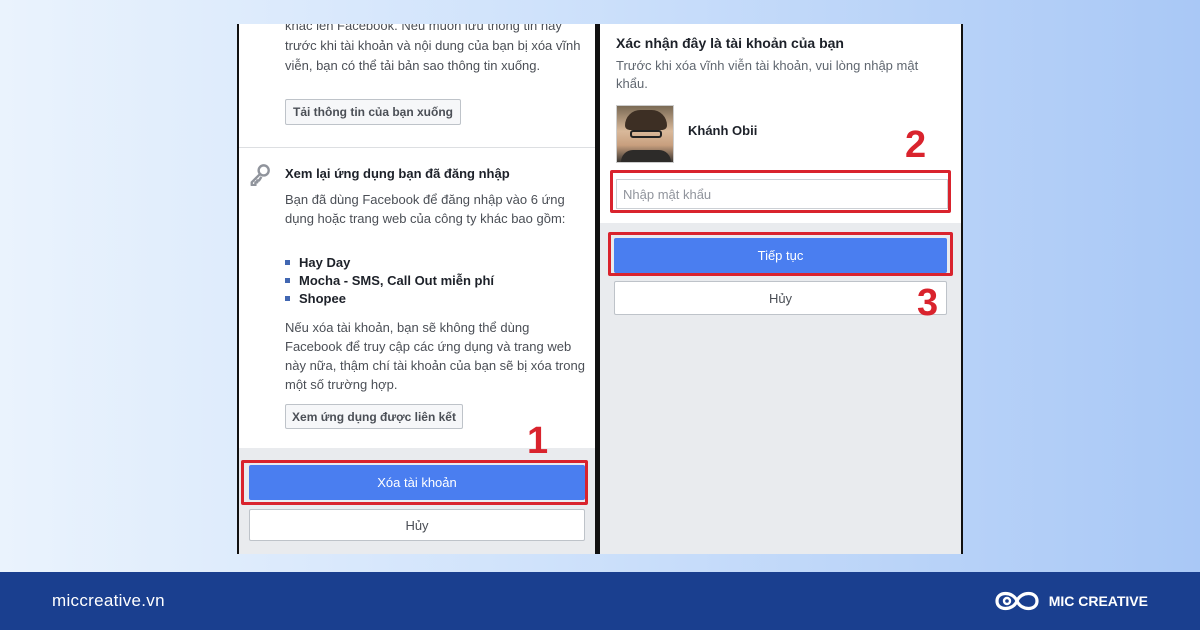 The height and width of the screenshot is (630, 1200). What do you see at coordinates (414, 482) in the screenshot?
I see `delete-button-highlight` at bounding box center [414, 482].